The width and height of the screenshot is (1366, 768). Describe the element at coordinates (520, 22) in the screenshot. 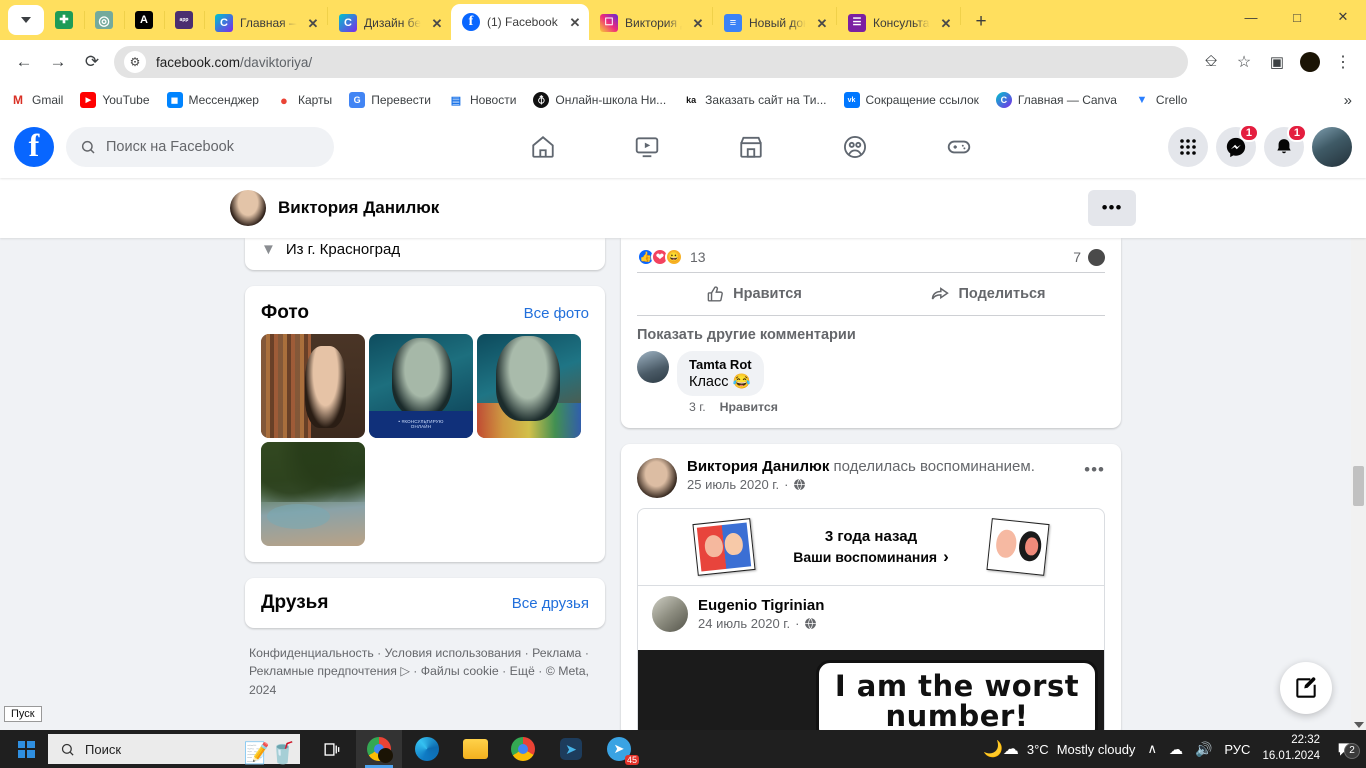

I see `tab-facebook: f (1) Facebook ✕` at that location.